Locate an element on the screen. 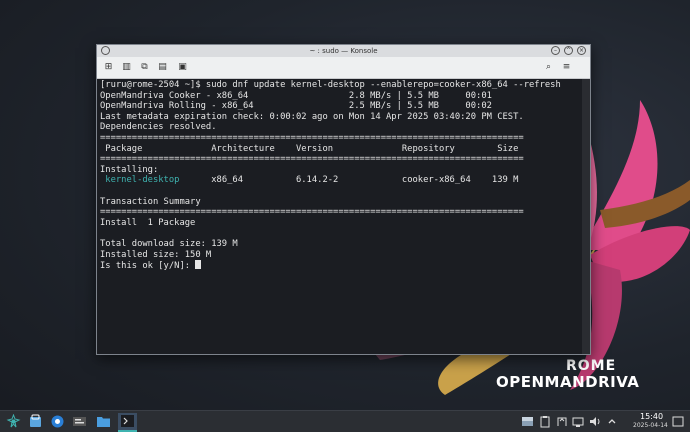 The image size is (690, 432). window-title: ~ : sudo — Konsole is located at coordinates (343, 51).